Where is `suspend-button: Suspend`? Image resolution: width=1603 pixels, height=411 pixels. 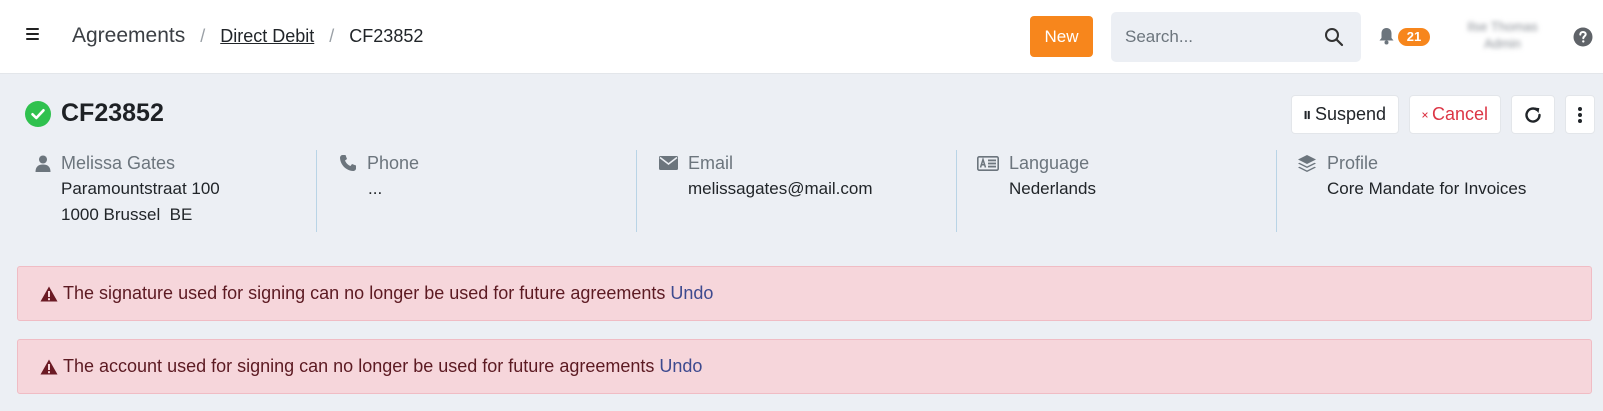
suspend-button: Suspend is located at coordinates (1345, 114).